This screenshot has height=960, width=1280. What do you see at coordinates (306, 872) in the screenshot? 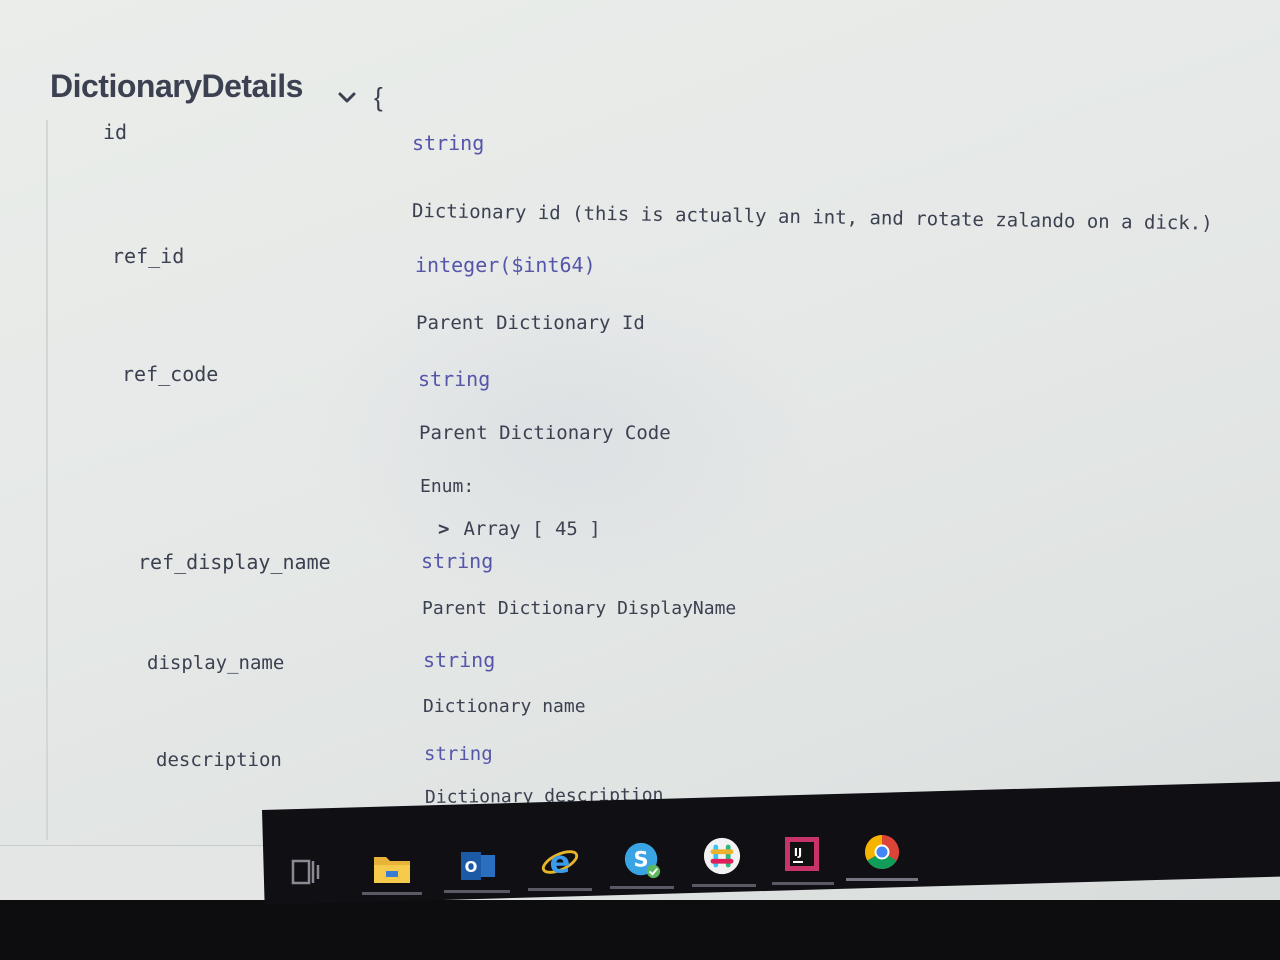
I see `task-view-icon` at bounding box center [306, 872].